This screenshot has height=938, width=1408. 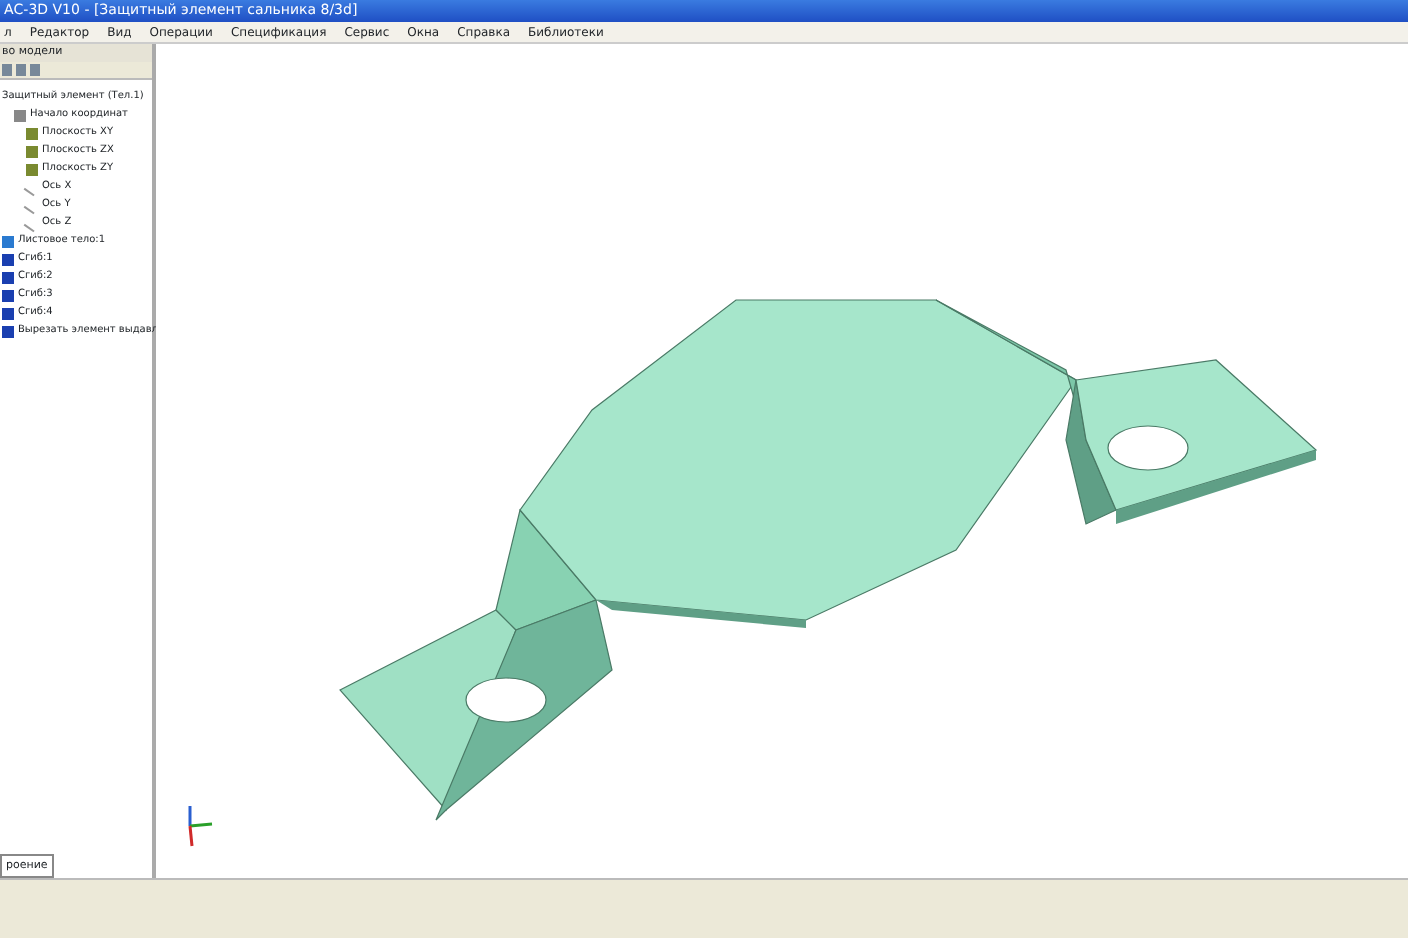 What do you see at coordinates (200, 826) in the screenshot?
I see `axis-triad-icon` at bounding box center [200, 826].